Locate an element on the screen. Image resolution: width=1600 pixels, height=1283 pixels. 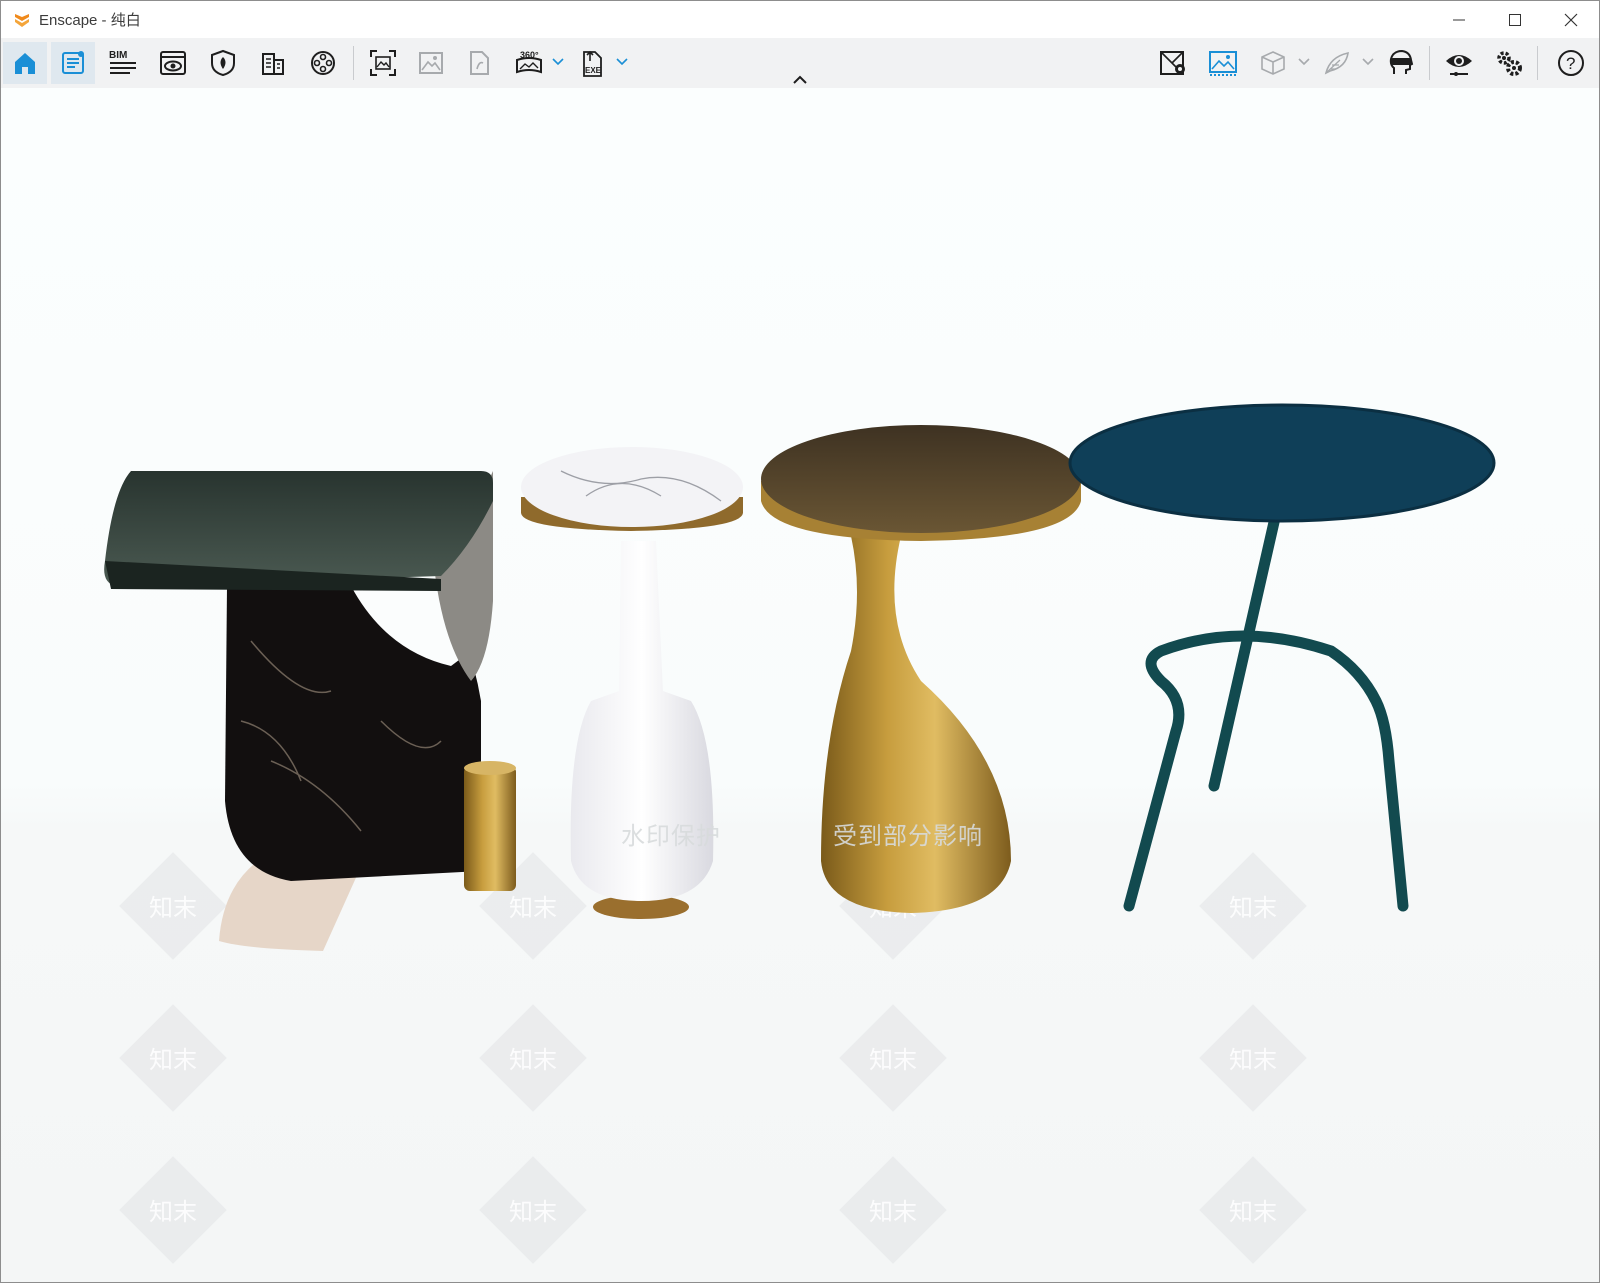
cube-button is located at coordinates (1273, 63).